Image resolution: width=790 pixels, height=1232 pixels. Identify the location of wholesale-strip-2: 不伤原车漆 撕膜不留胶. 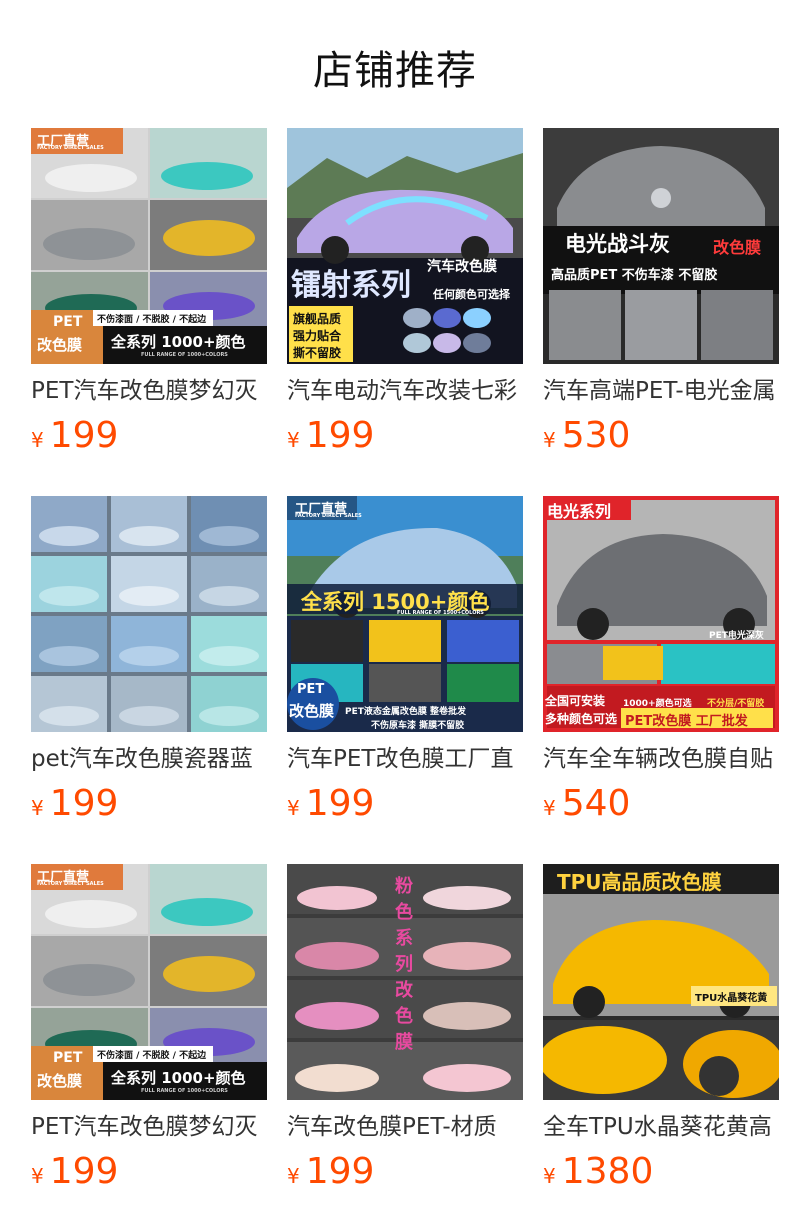
(418, 726).